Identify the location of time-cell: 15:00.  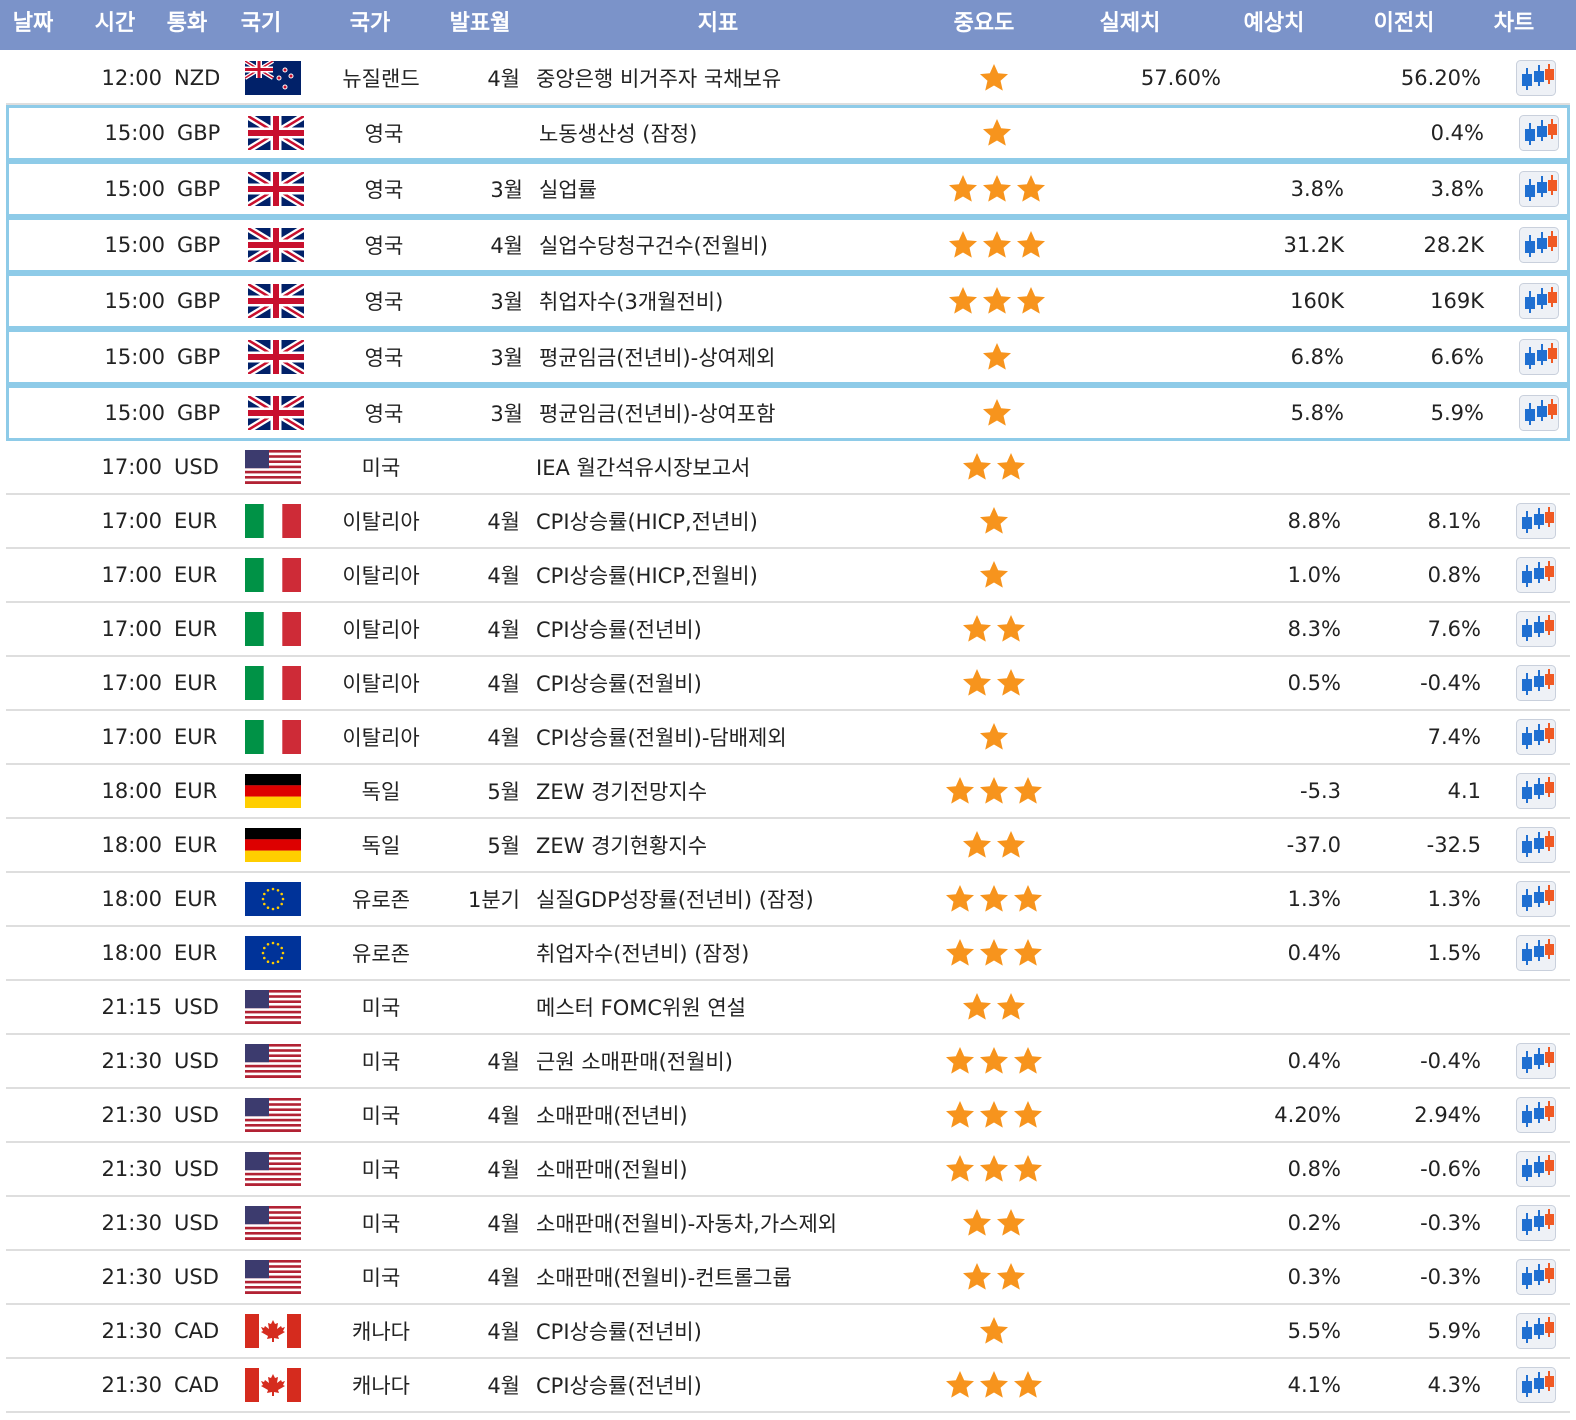
(134, 133).